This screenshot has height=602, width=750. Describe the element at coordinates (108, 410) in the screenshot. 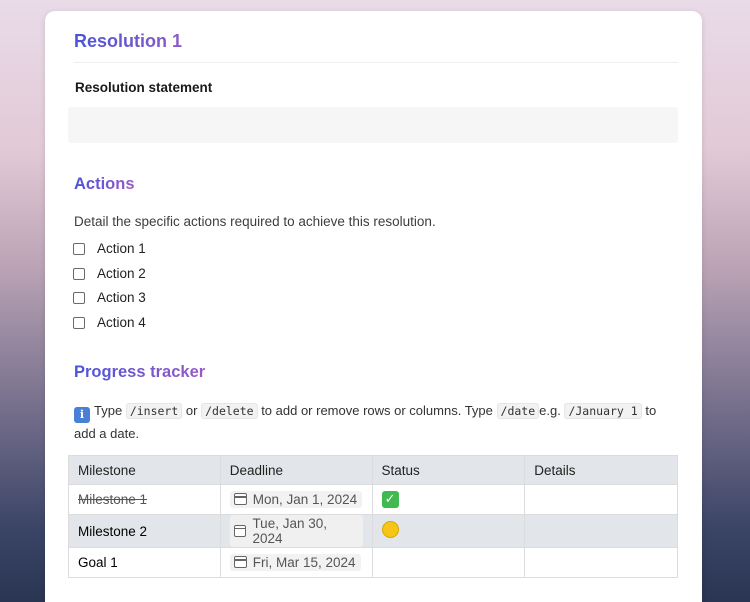

I see `tip-text: Type` at that location.